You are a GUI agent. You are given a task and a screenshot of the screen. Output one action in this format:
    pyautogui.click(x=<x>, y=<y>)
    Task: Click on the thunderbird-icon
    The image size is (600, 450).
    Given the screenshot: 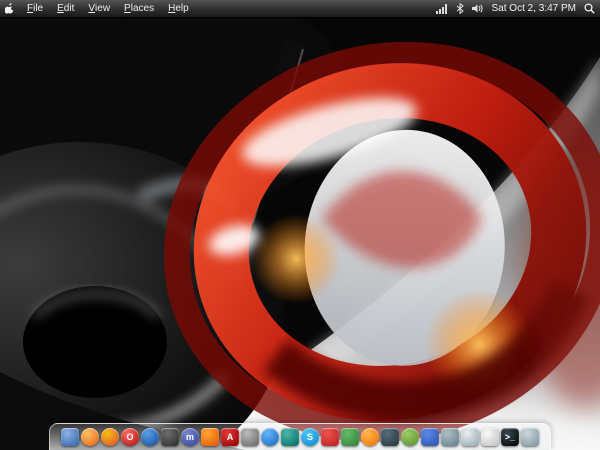 What is the action you would take?
    pyautogui.click(x=150, y=437)
    